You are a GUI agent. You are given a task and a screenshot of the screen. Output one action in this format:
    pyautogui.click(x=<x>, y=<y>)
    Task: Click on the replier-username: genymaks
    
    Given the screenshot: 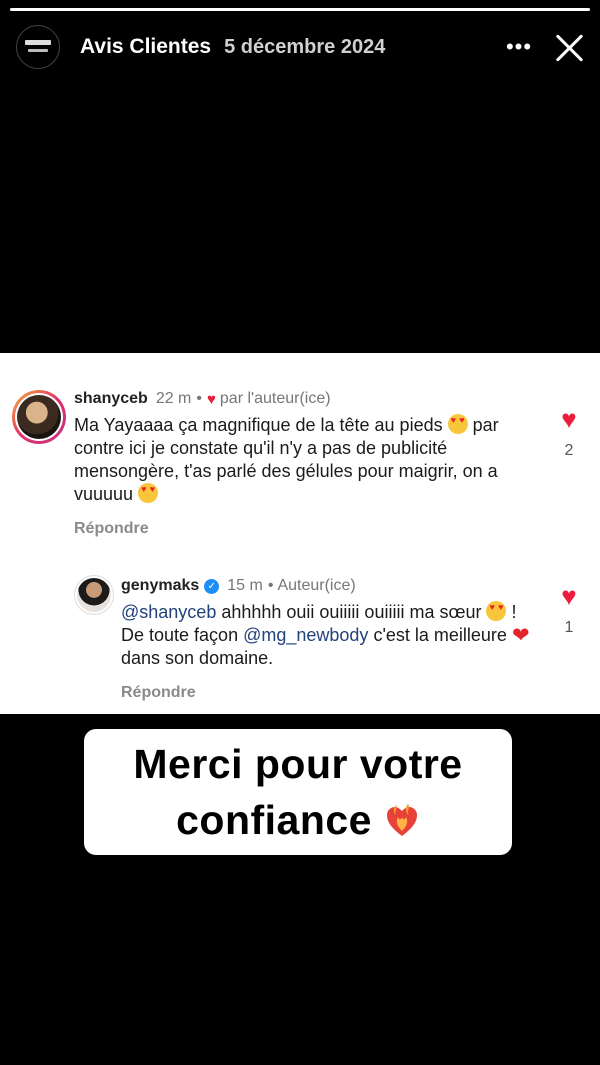 What is the action you would take?
    pyautogui.click(x=160, y=586)
    